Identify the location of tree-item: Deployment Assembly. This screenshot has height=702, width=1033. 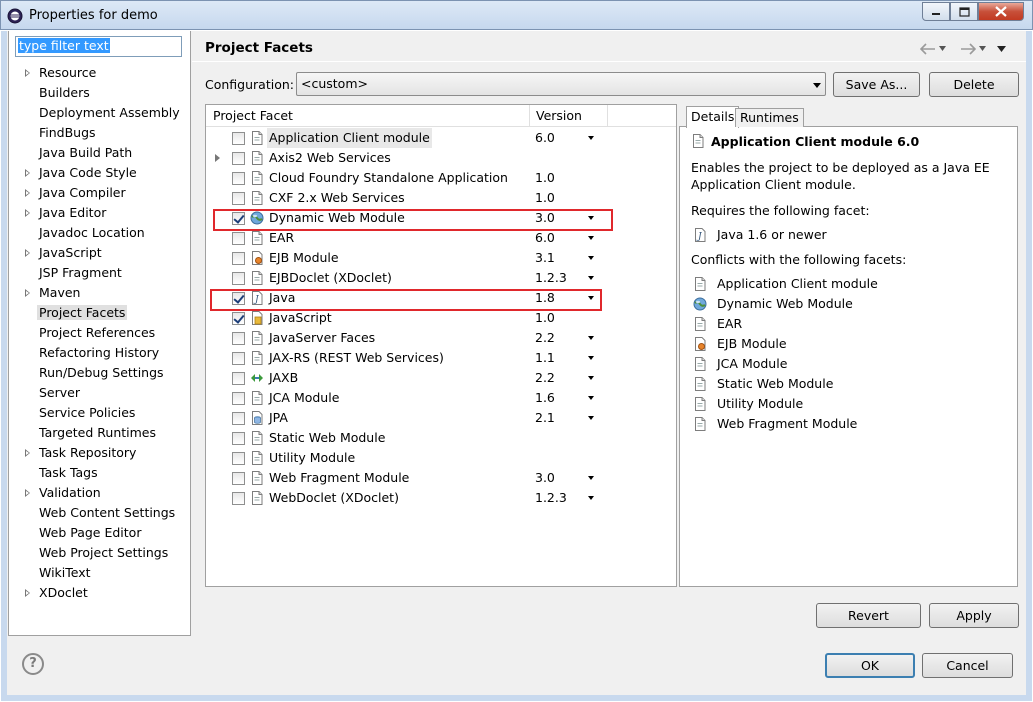
(99, 113).